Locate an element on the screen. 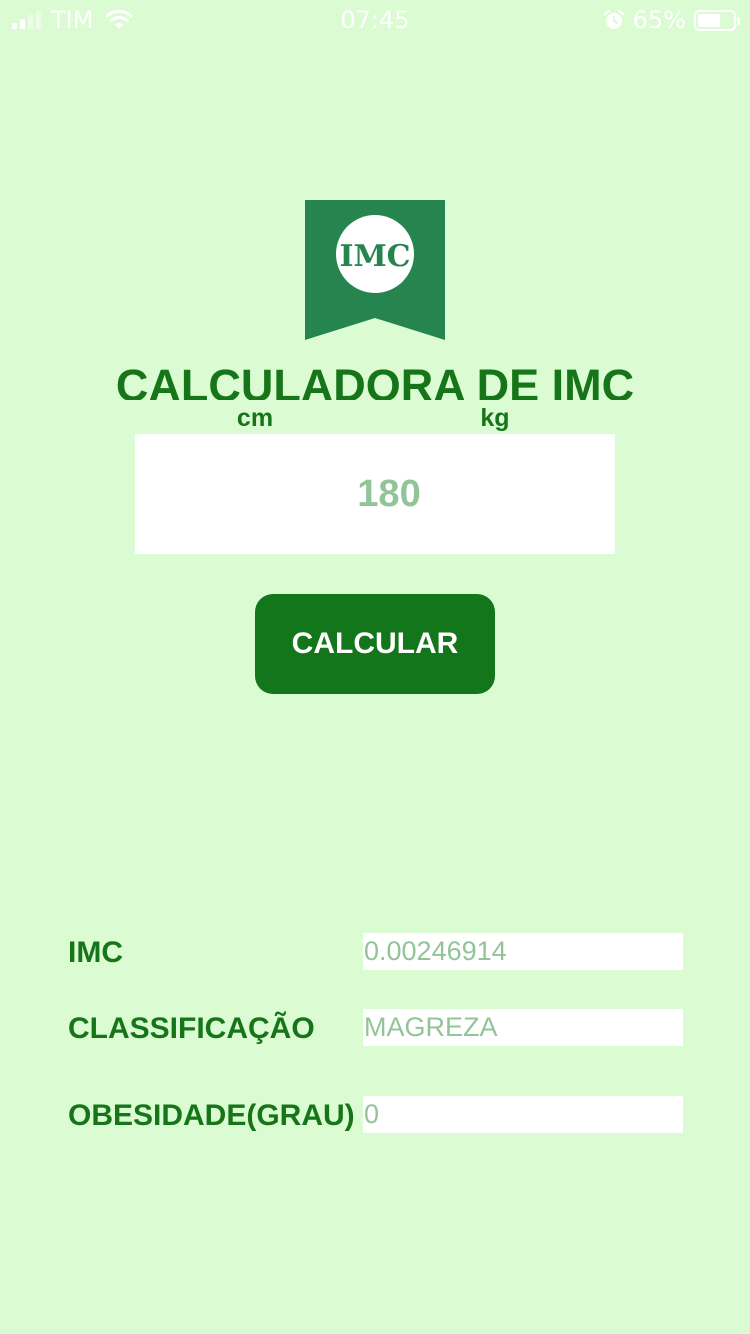 Image resolution: width=750 pixels, height=1334 pixels. classification-label: CLASSIFICAÇÃO is located at coordinates (191, 1028).